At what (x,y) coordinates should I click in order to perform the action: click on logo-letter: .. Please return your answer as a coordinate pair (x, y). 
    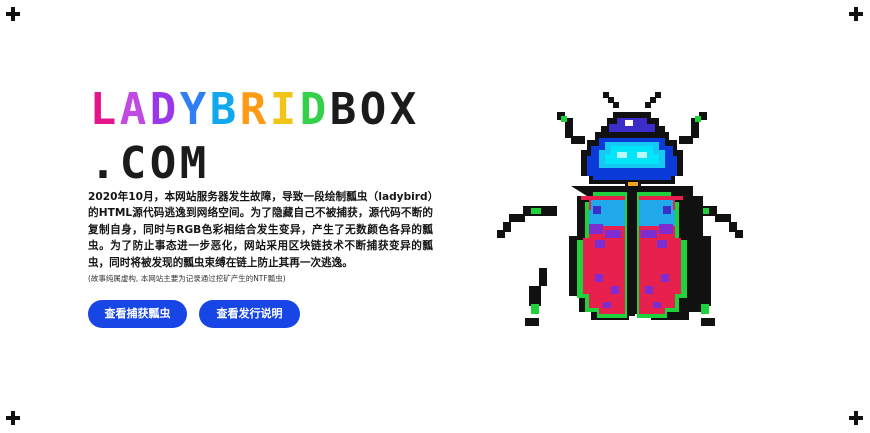
    Looking at the image, I should click on (103, 163).